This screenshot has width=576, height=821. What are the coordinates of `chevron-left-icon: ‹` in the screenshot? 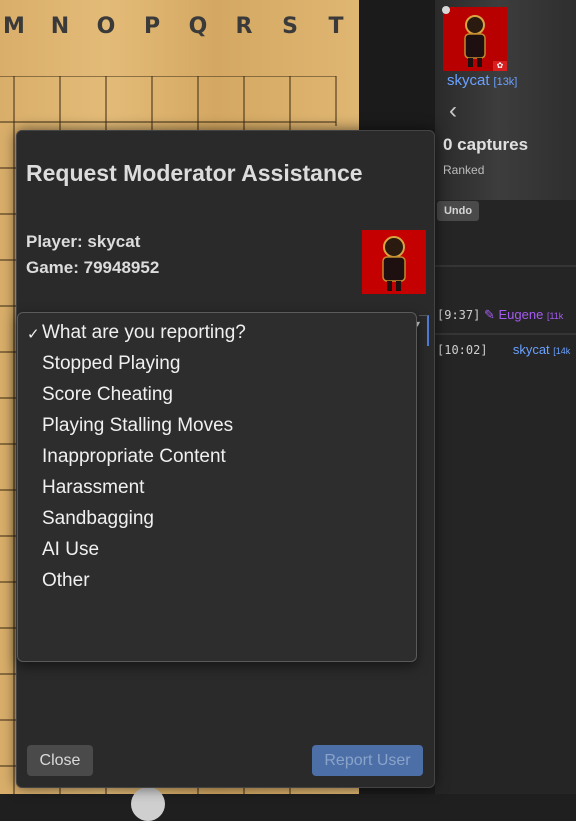 It's located at (453, 111).